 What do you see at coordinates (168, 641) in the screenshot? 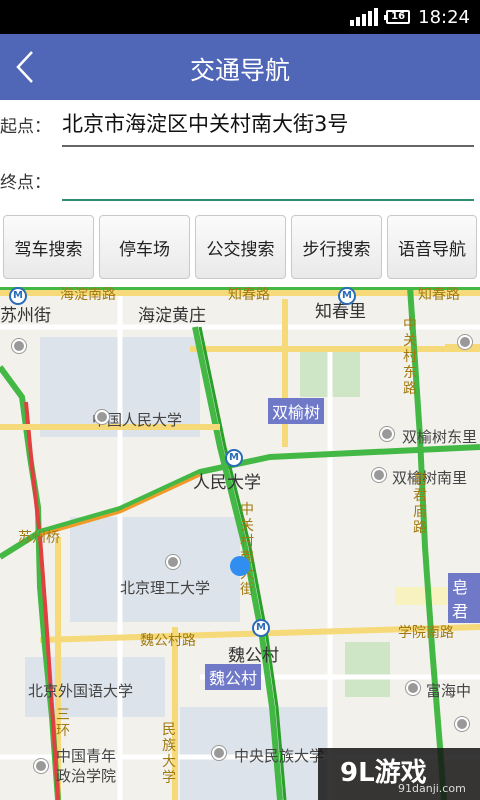
I see `road-label: 魏公村路` at bounding box center [168, 641].